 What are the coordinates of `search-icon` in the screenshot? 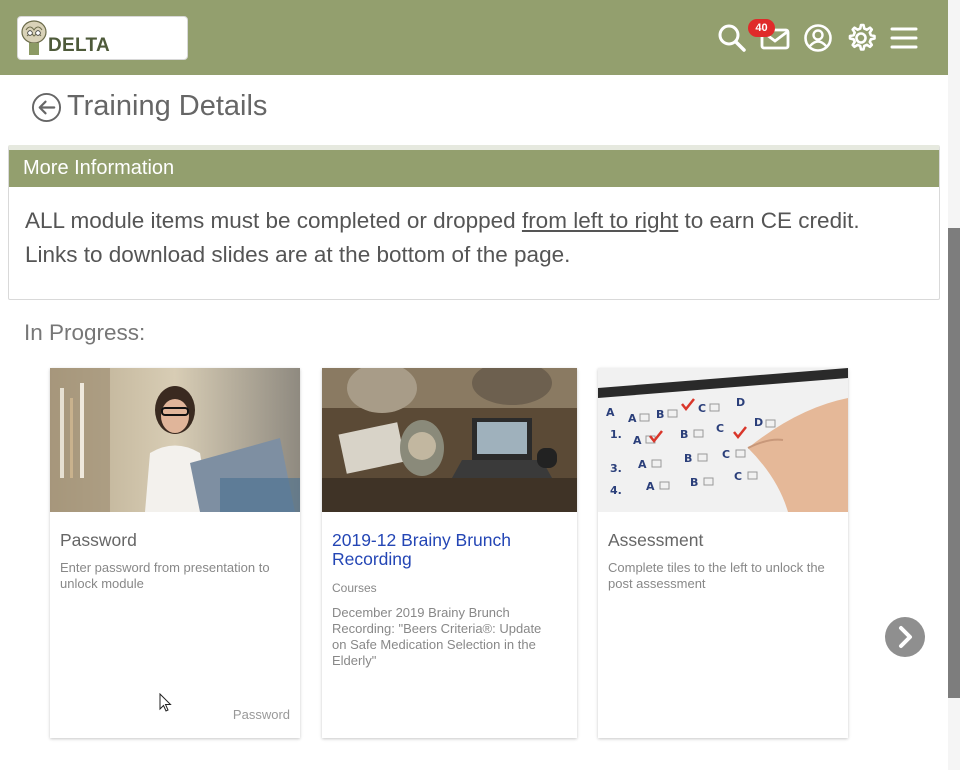 It's located at (732, 38).